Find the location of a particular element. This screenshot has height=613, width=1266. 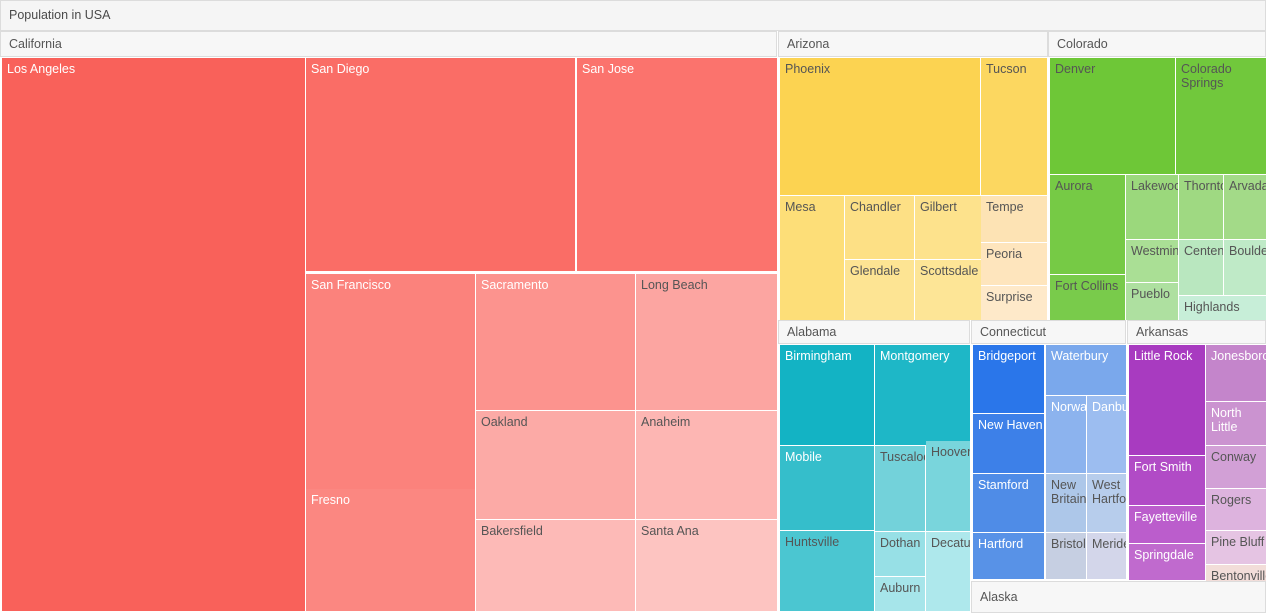

cell-label: Springdale is located at coordinates (1164, 555).